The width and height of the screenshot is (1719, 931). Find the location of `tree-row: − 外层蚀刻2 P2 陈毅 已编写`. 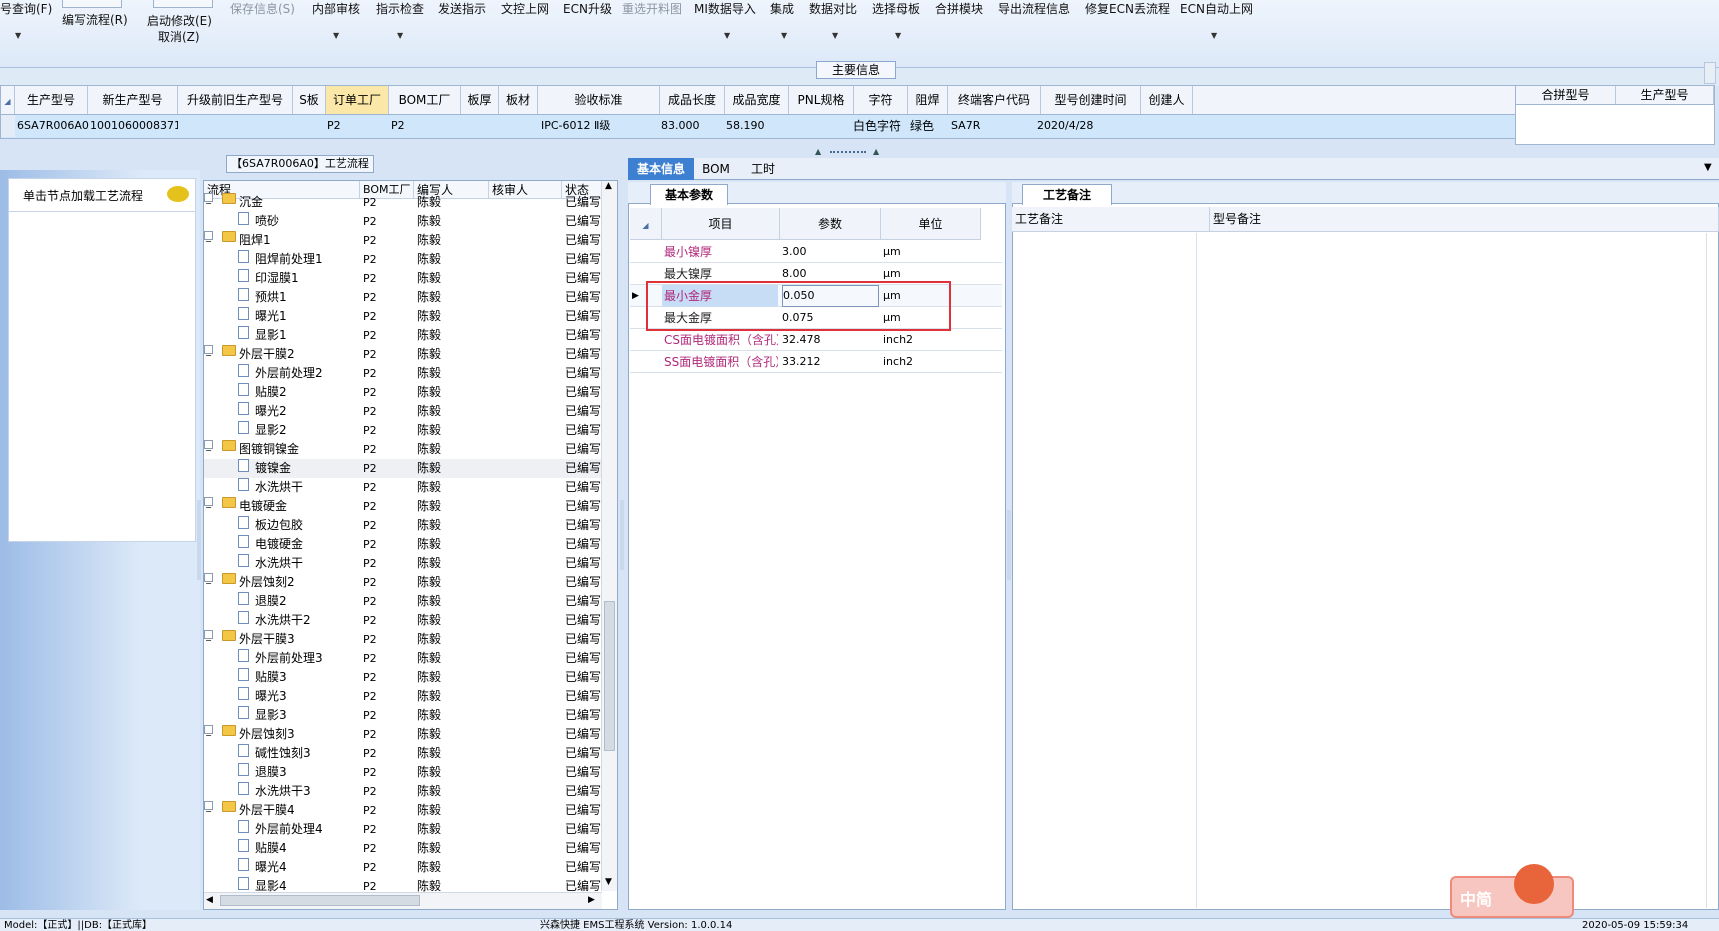

tree-row: − 外层蚀刻2 P2 陈毅 已编写 is located at coordinates (403, 582).